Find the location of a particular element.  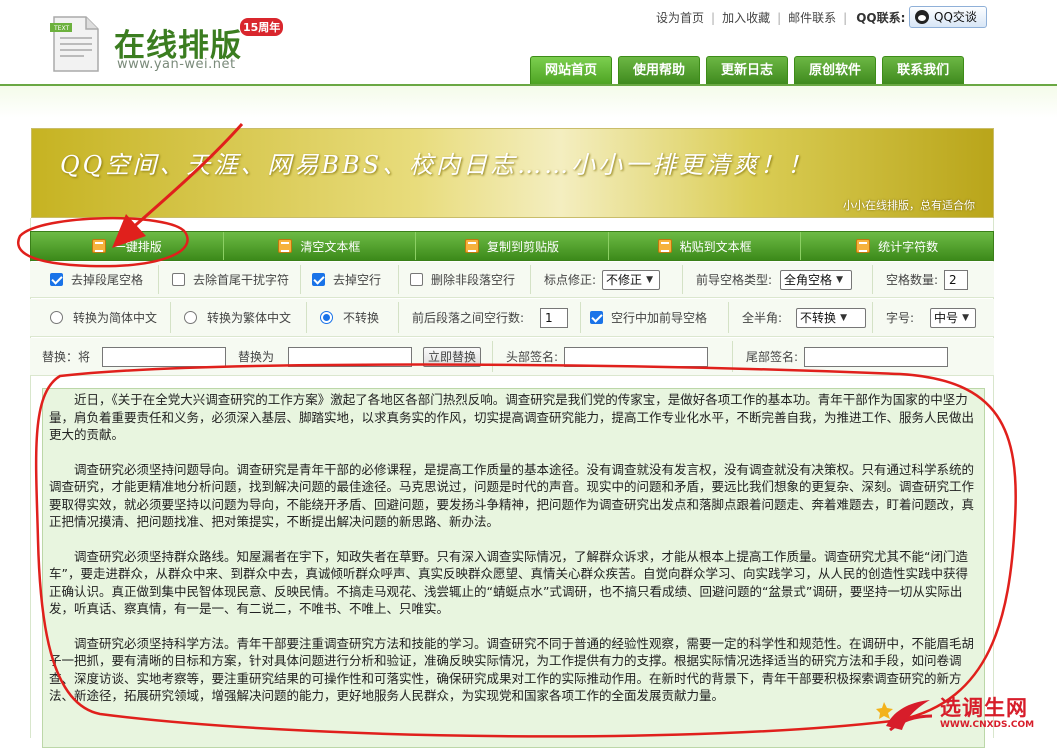

punct-fix-select: 不修正 ▼ is located at coordinates (631, 279).